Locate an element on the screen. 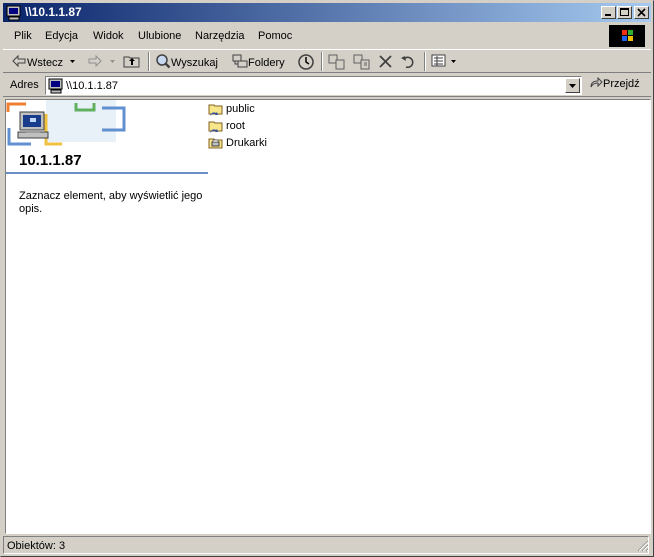  folders-button: Foldery is located at coordinates (258, 62).